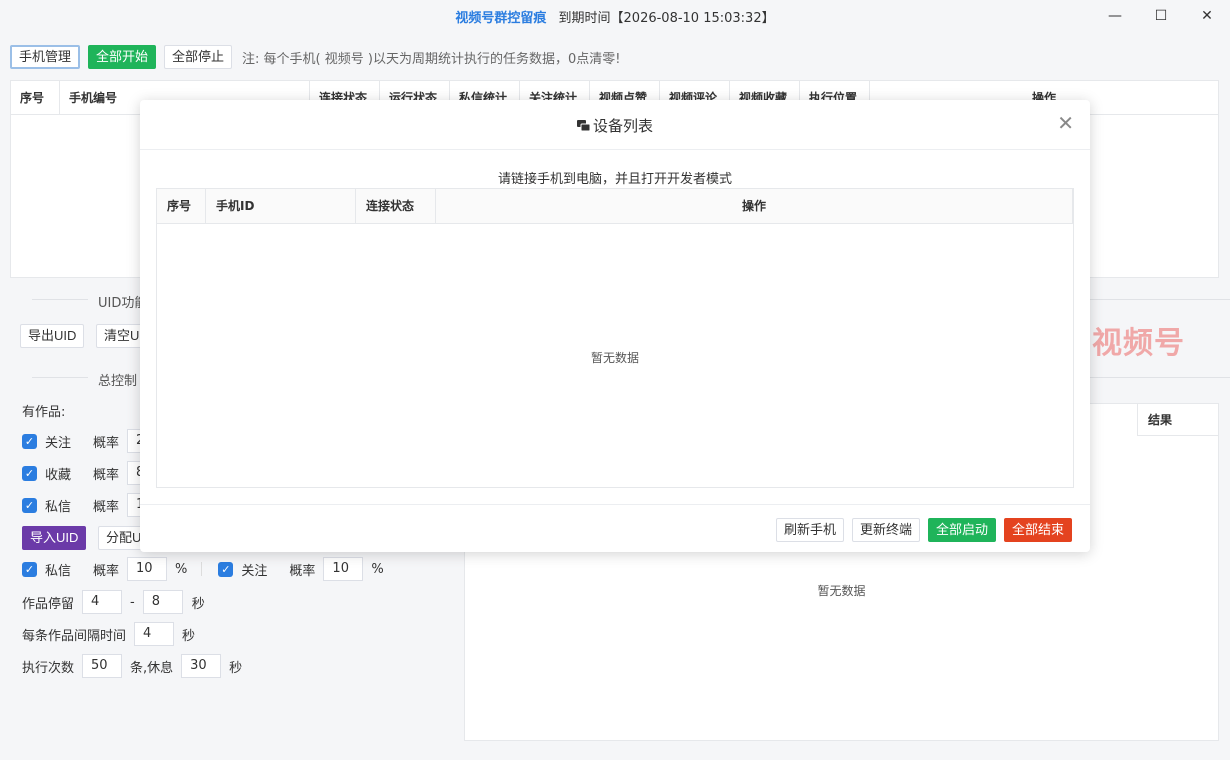  What do you see at coordinates (666, 18) in the screenshot?
I see `expiry-time: 到期时间【2026-08-10 15:03:32】` at bounding box center [666, 18].